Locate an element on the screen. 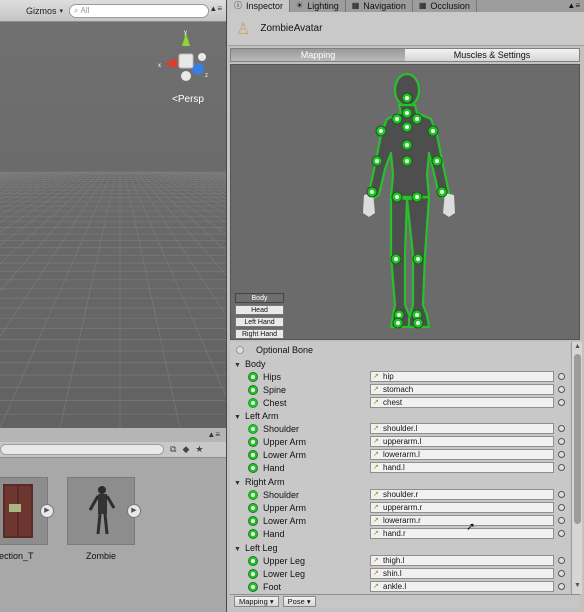  asset-title: ZombieAvatar is located at coordinates (291, 28).